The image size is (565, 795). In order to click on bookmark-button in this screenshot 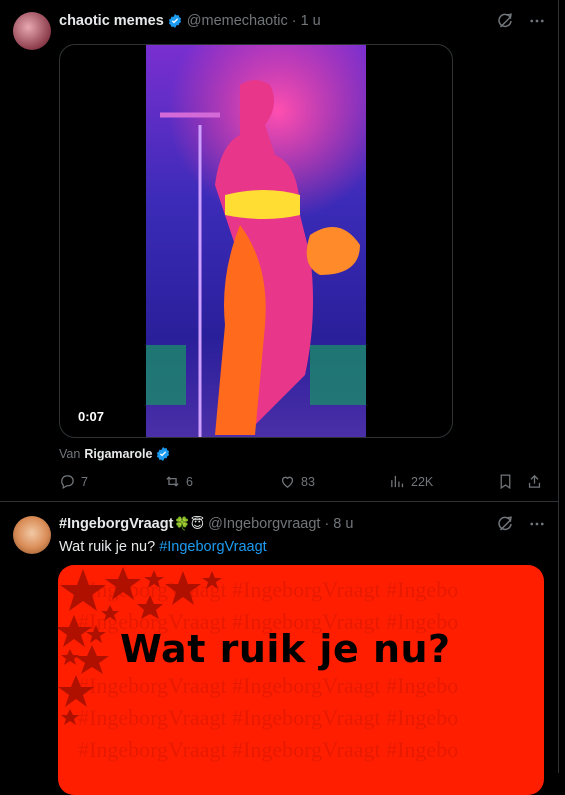, I will do `click(505, 481)`.